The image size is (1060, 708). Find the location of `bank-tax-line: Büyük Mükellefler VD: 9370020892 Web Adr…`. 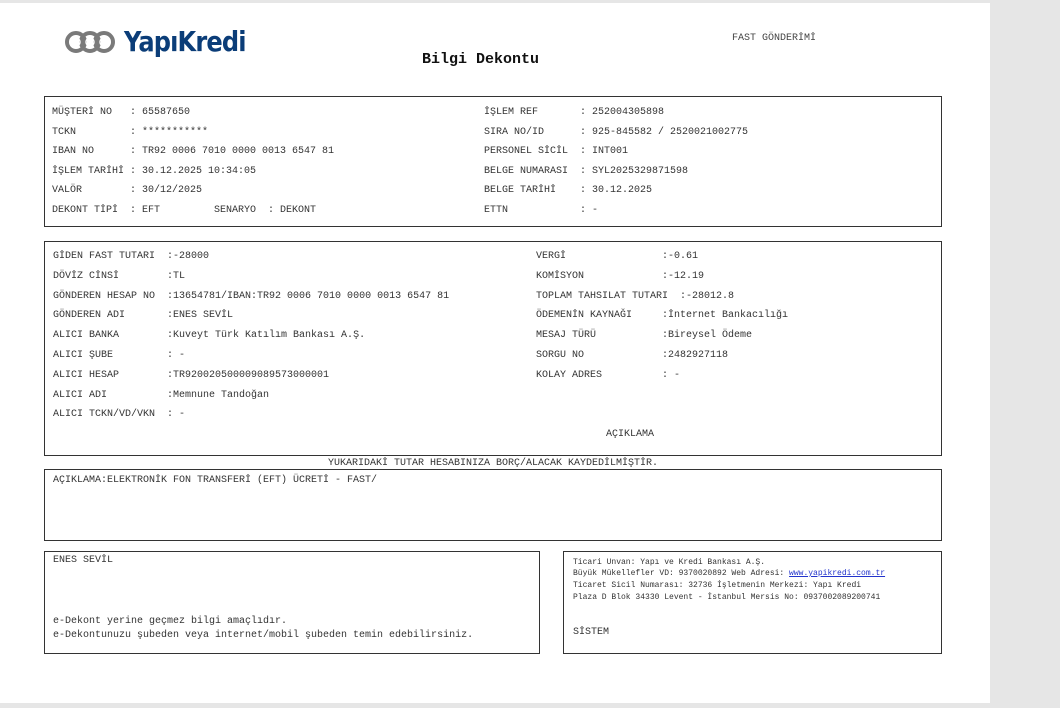

bank-tax-line: Büyük Mükellefler VD: 9370020892 Web Adr… is located at coordinates (729, 573).